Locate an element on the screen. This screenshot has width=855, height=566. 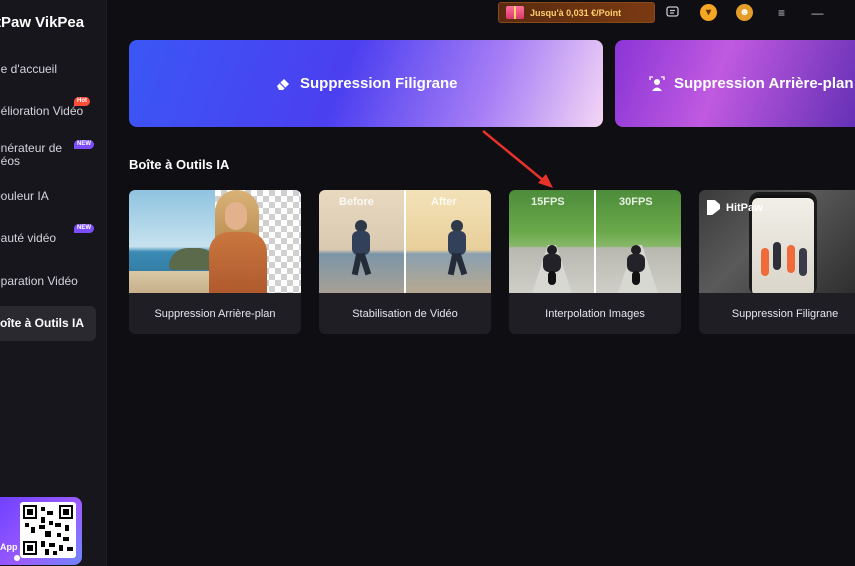
sidebar-item-label-line2: déos is located at coordinates (10, 161).